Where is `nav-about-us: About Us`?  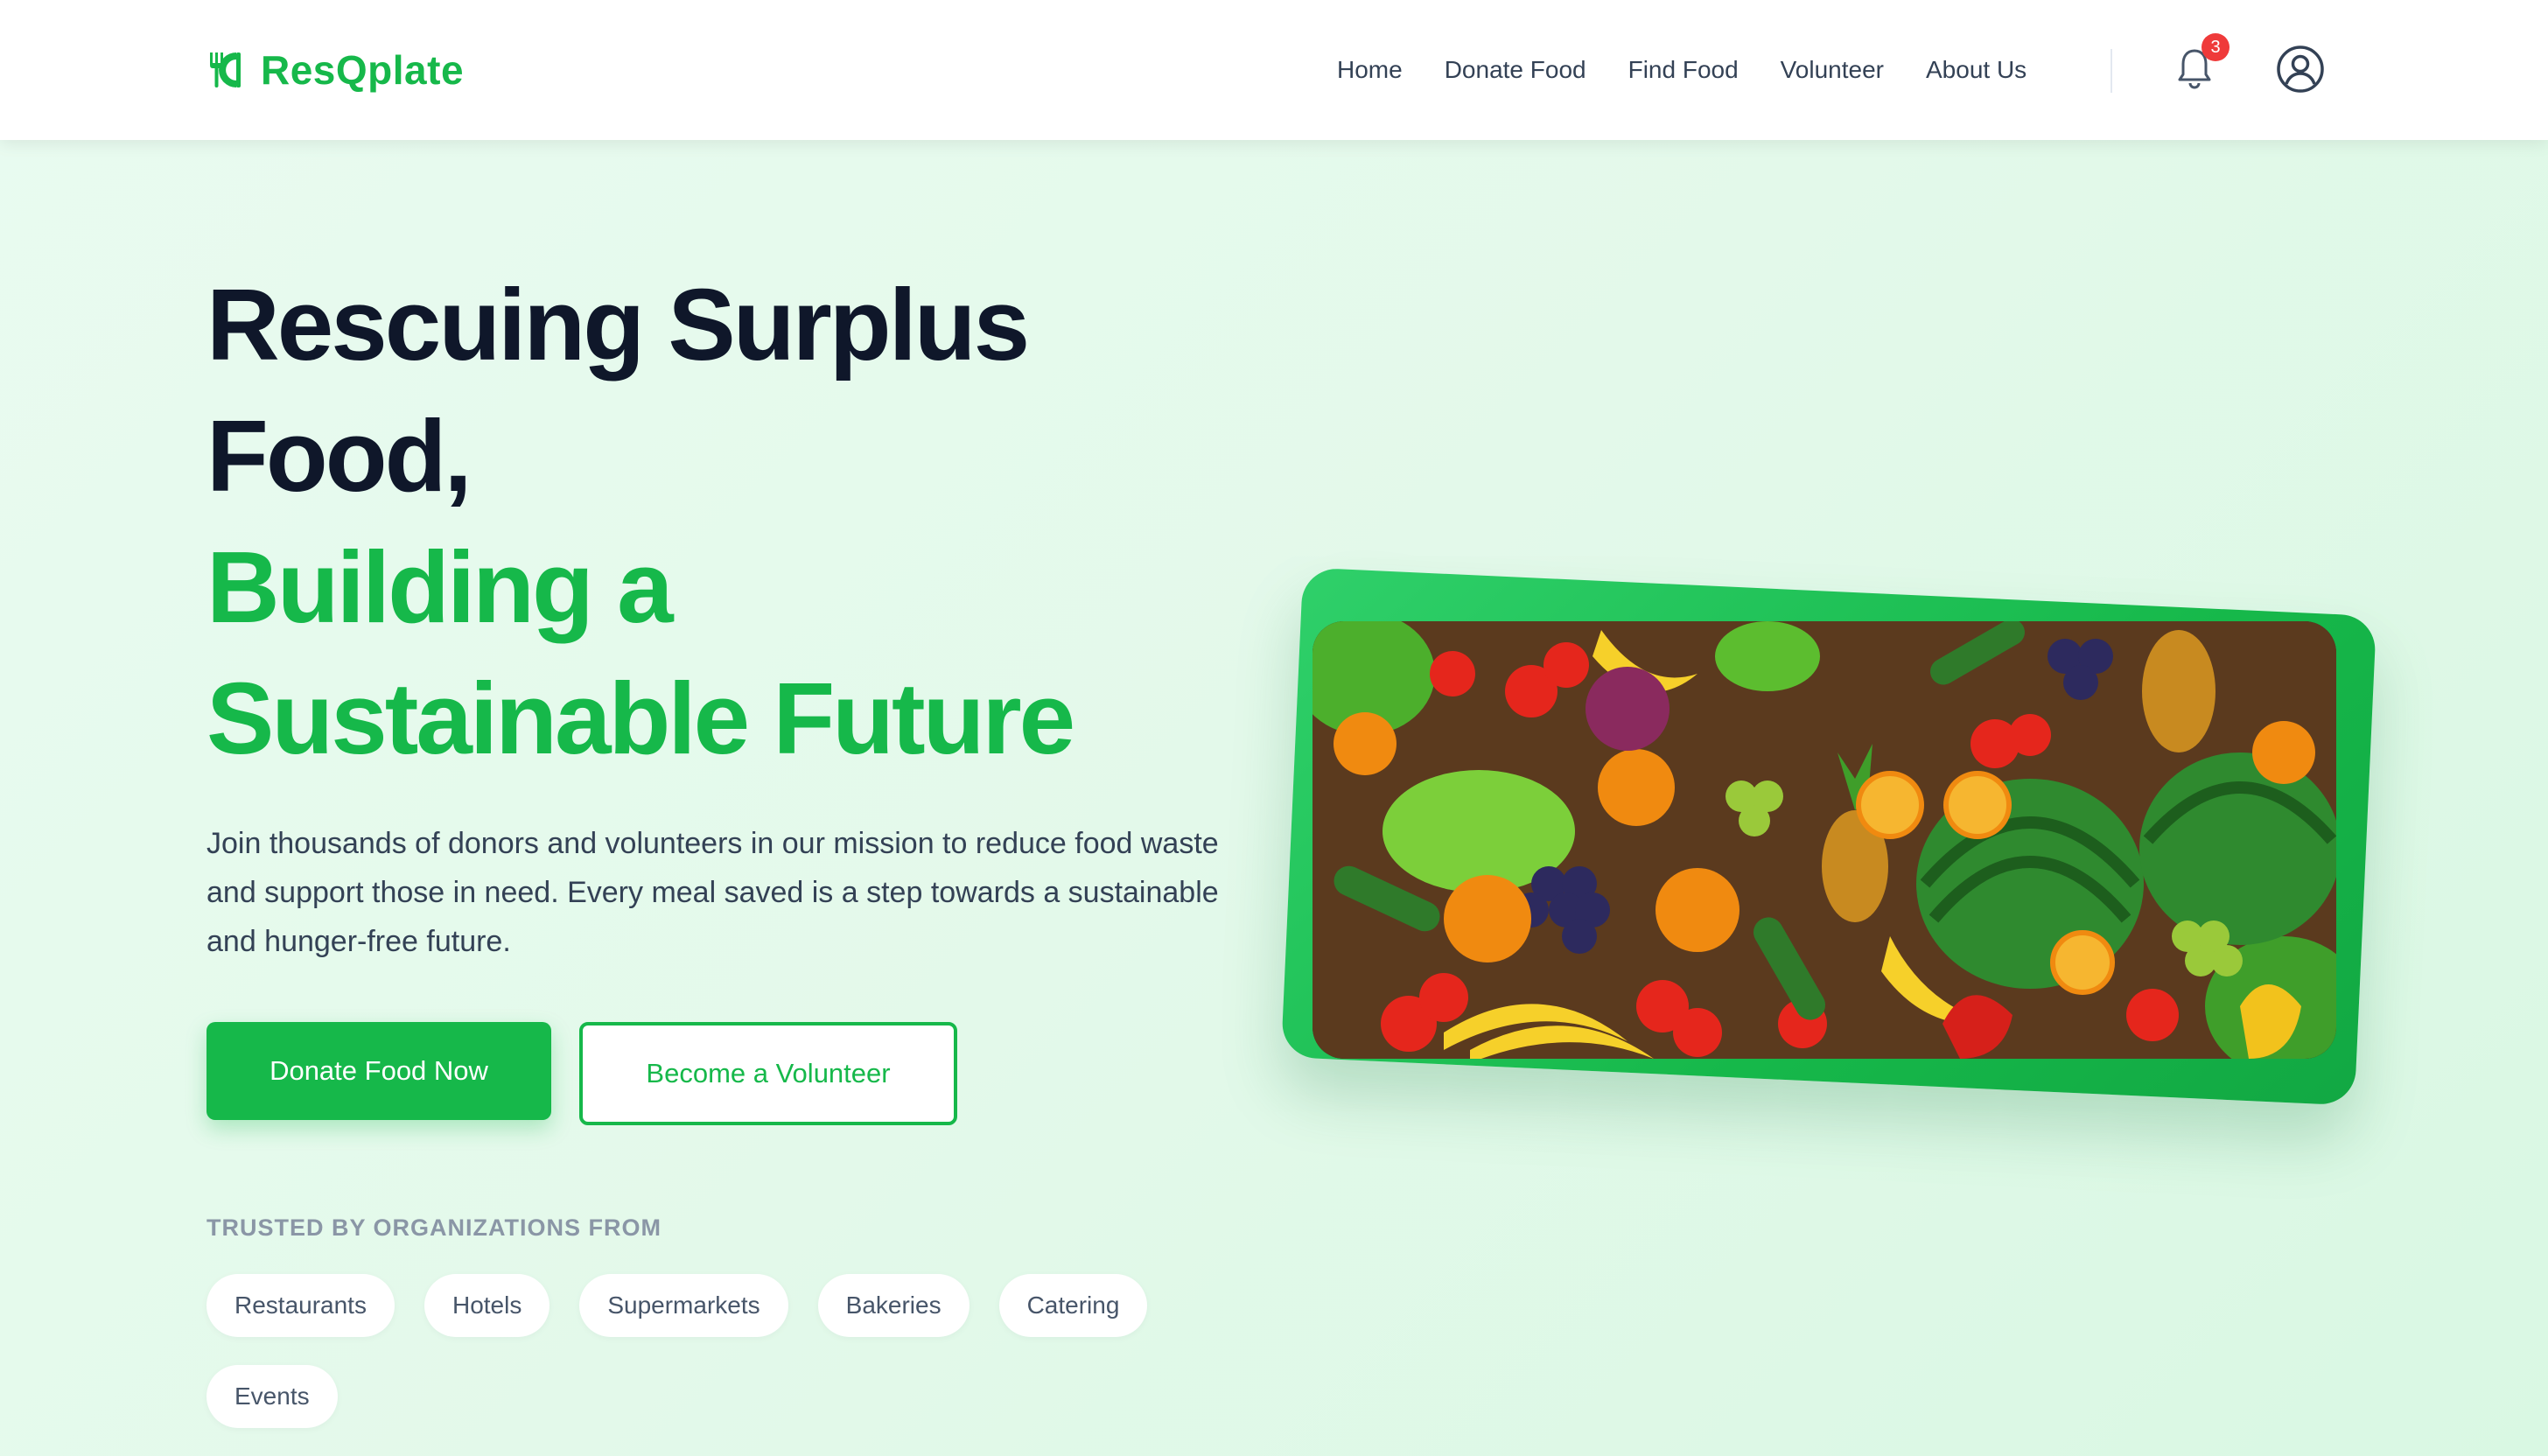
nav-about-us: About Us is located at coordinates (1976, 70).